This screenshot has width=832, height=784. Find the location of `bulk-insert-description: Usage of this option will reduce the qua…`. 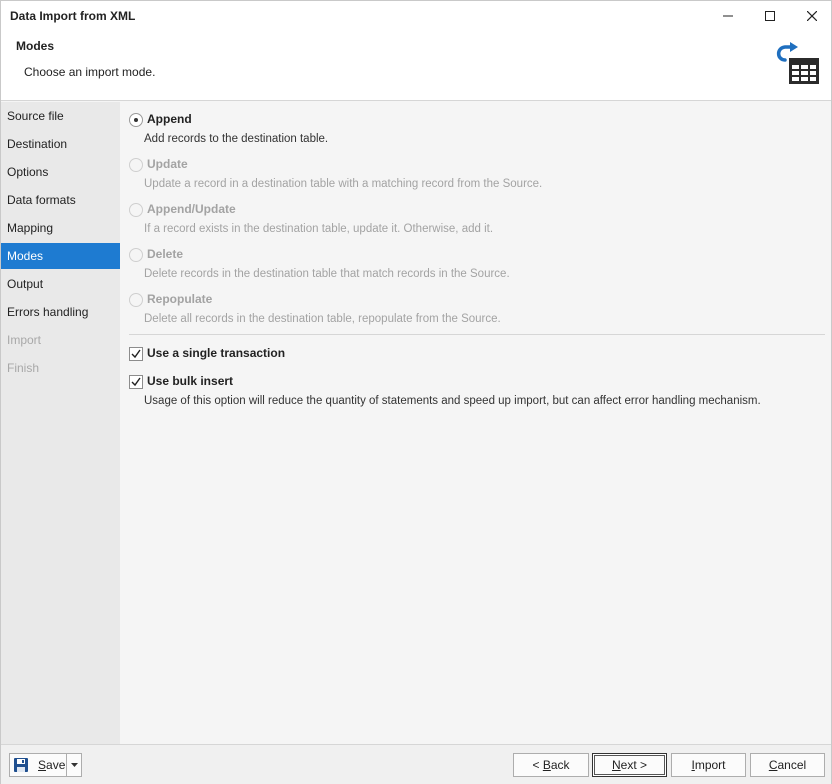

bulk-insert-description: Usage of this option will reduce the qua… is located at coordinates (452, 401).